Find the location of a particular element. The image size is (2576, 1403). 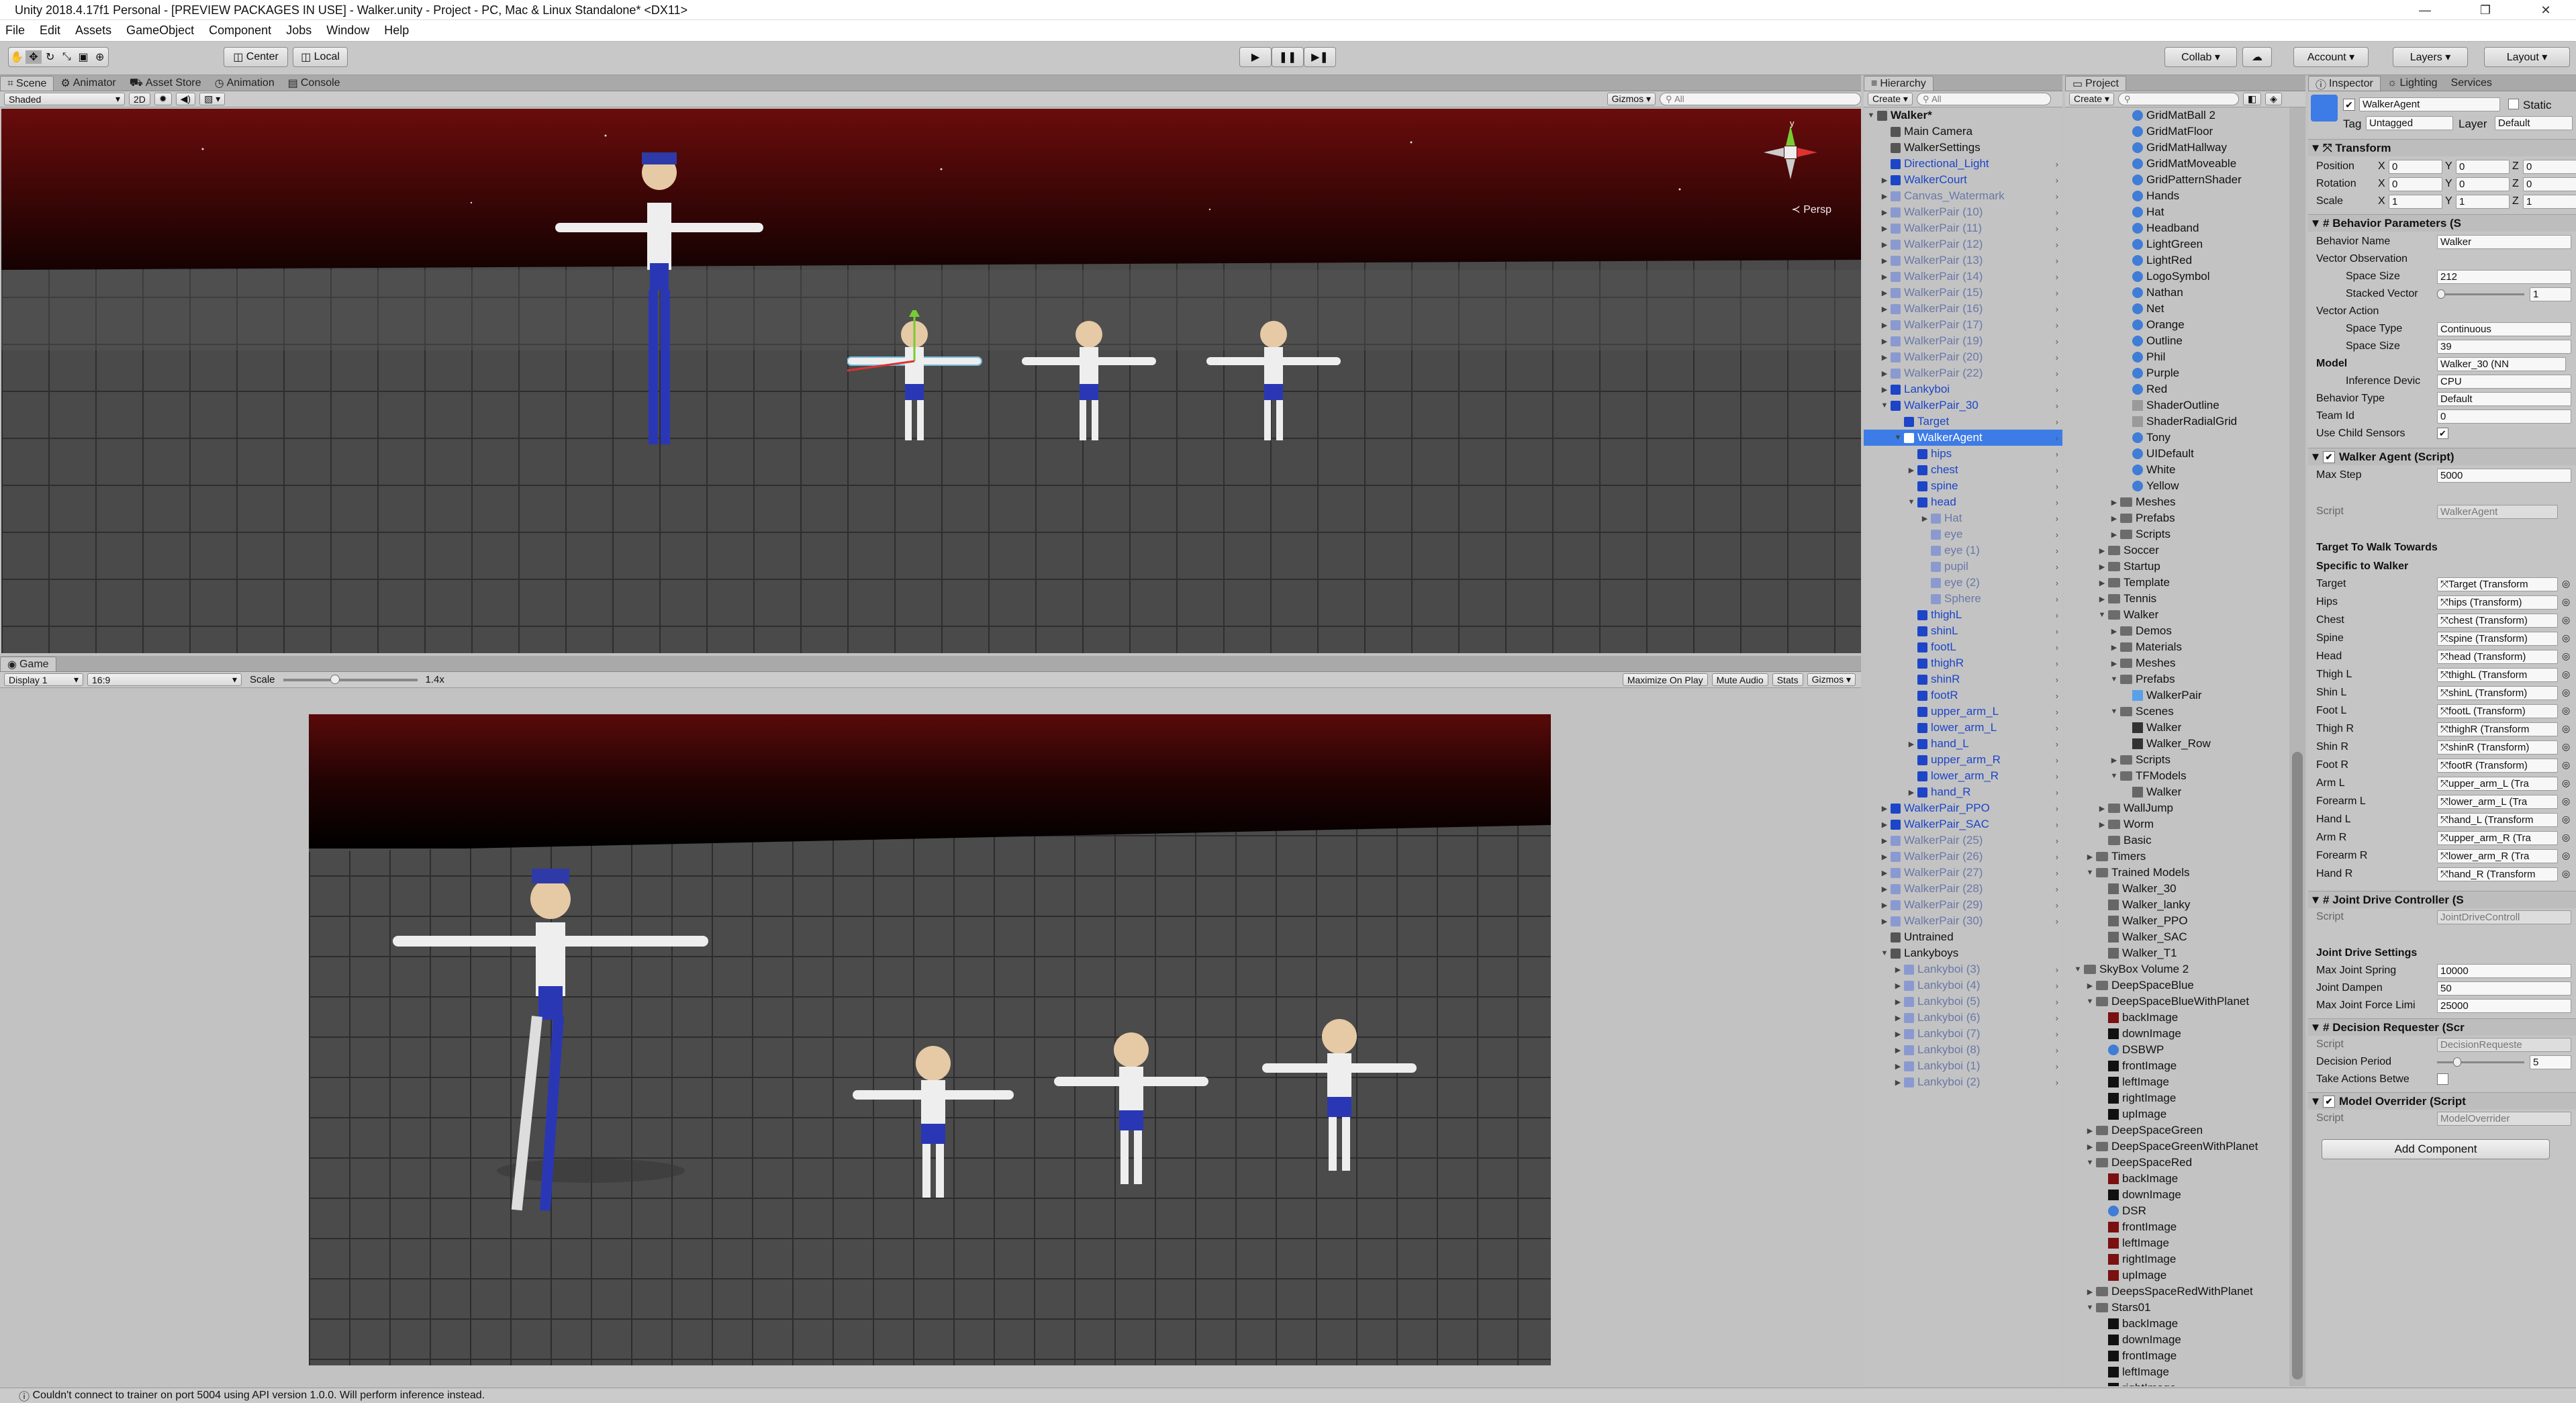

body-part-reference-field: ⤧ lower_arm_L (Tra is located at coordinates (2497, 802).